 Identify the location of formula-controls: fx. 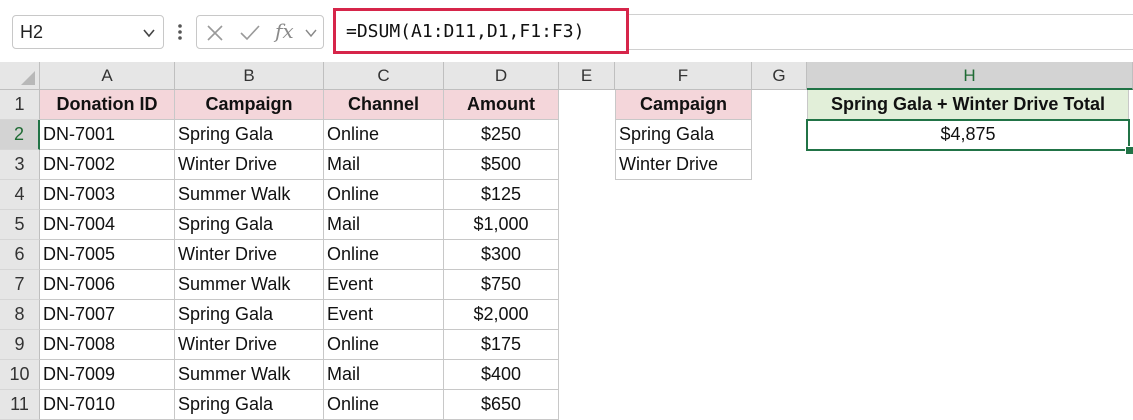
(260, 32).